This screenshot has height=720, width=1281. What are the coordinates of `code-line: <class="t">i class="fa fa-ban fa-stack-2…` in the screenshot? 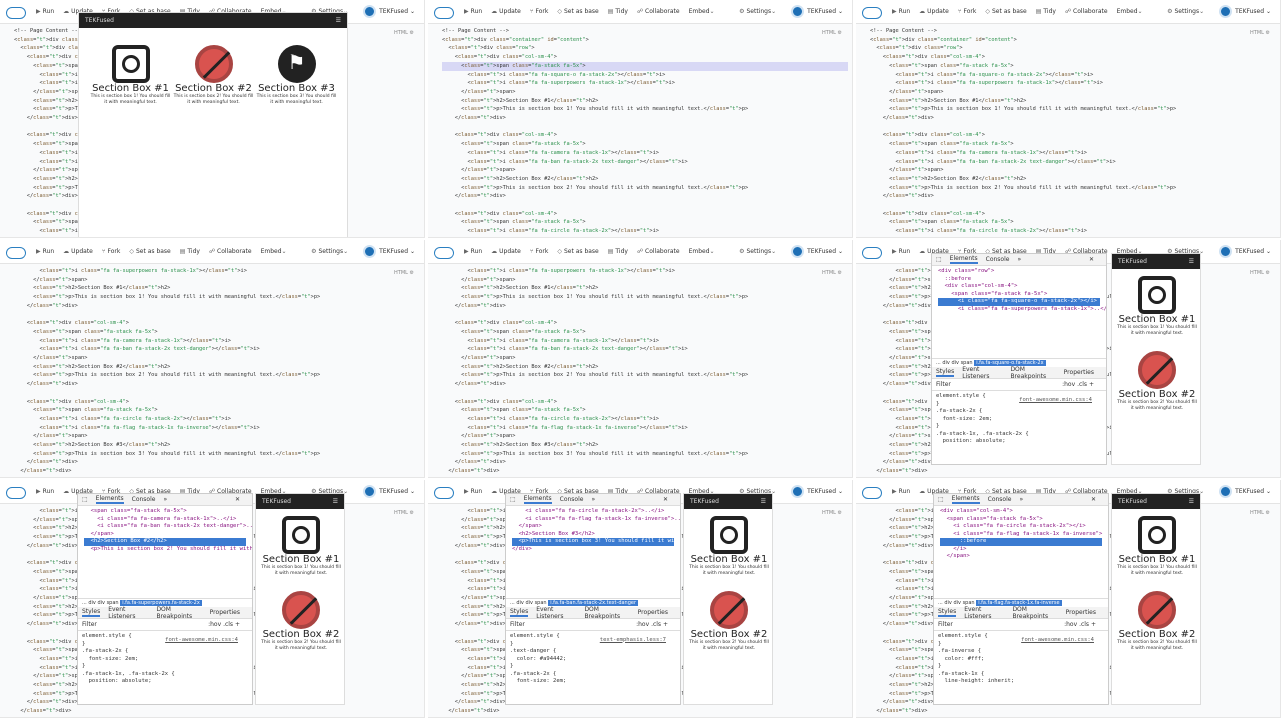 It's located at (137, 349).